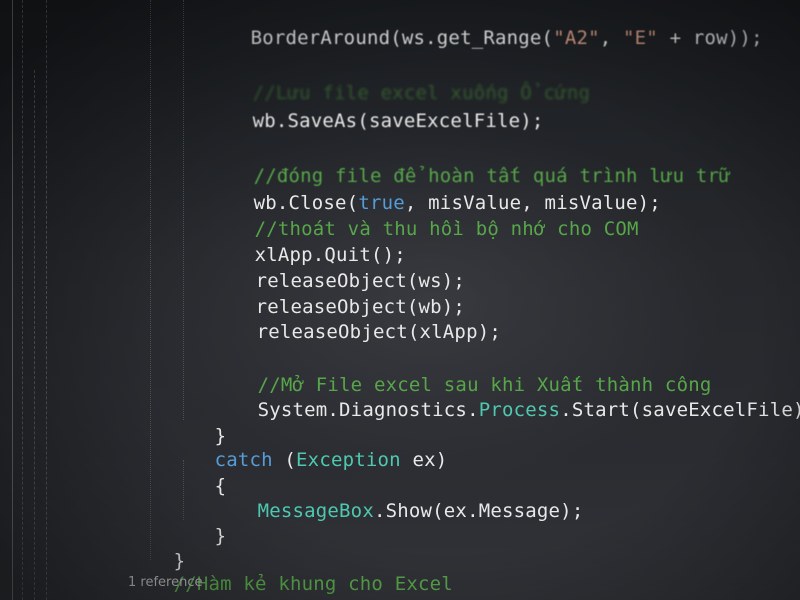 The image size is (800, 600). What do you see at coordinates (424, 460) in the screenshot?
I see `code-text: ex)` at bounding box center [424, 460].